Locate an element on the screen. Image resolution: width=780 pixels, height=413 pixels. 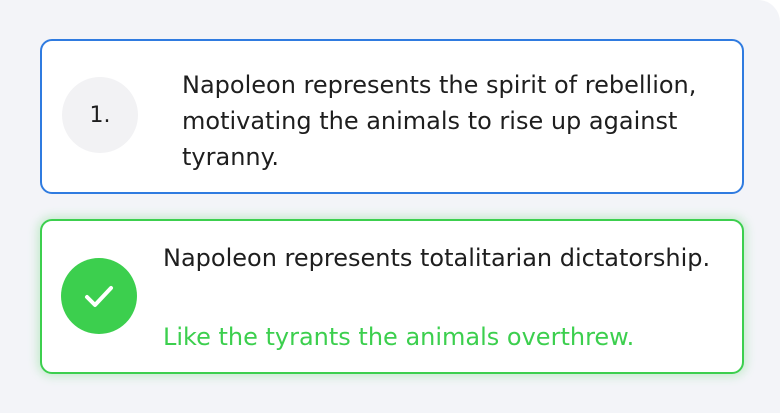
feedback-text: Like the tyrants the animals overthrew. is located at coordinates (399, 337).